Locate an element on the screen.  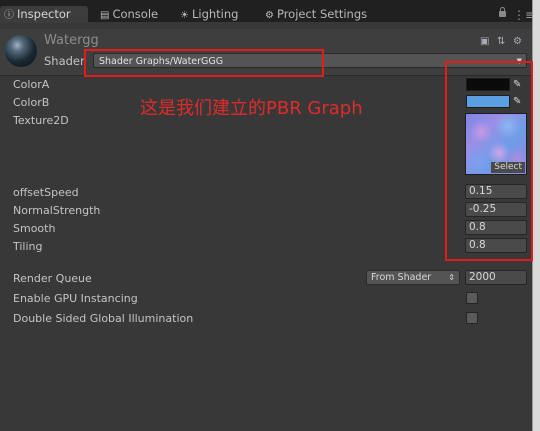
lightbulb-icon: ☀ is located at coordinates (184, 15).